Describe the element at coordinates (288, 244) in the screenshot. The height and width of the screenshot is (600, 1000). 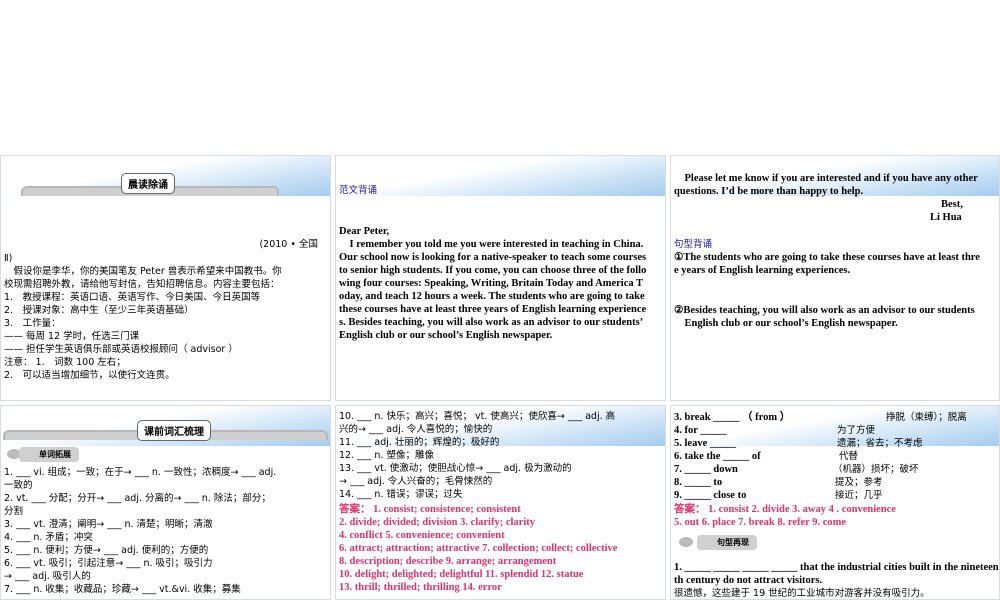
I see `source-label: (2010 • 全国` at that location.